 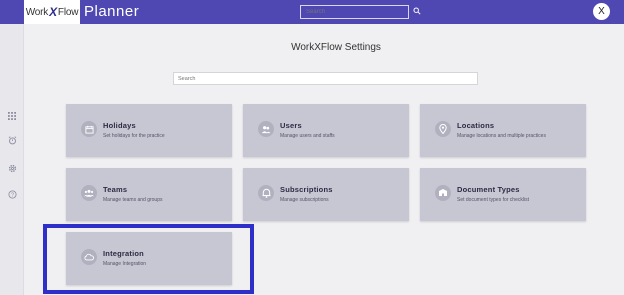 I want to click on logo-text-work: Work, so click(x=37, y=12).